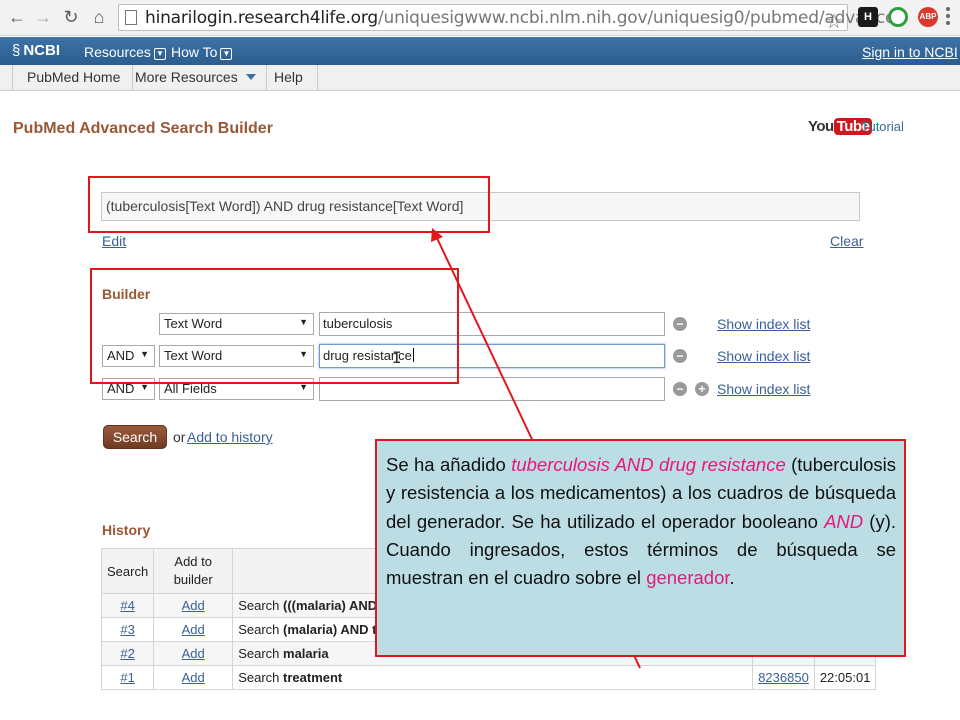 The image size is (960, 720). Describe the element at coordinates (702, 389) in the screenshot. I see `plus-icon: +` at that location.